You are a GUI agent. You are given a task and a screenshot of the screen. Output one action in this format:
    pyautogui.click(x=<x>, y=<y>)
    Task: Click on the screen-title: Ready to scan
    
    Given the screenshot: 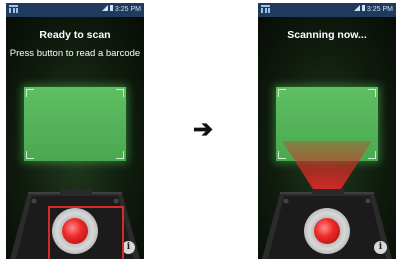 What is the action you would take?
    pyautogui.click(x=75, y=35)
    